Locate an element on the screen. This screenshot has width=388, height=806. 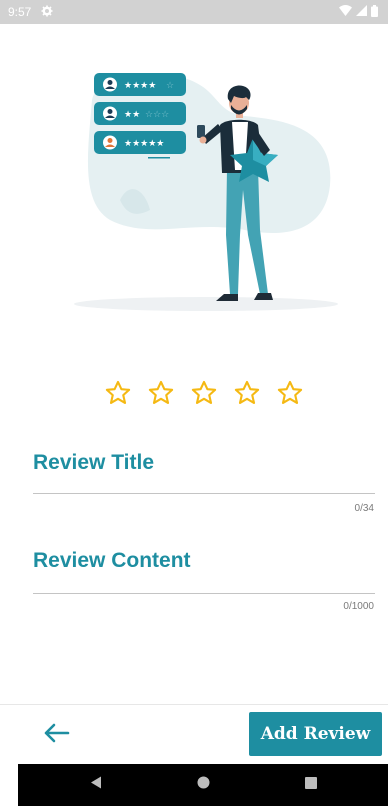
back-button is located at coordinates (56, 735).